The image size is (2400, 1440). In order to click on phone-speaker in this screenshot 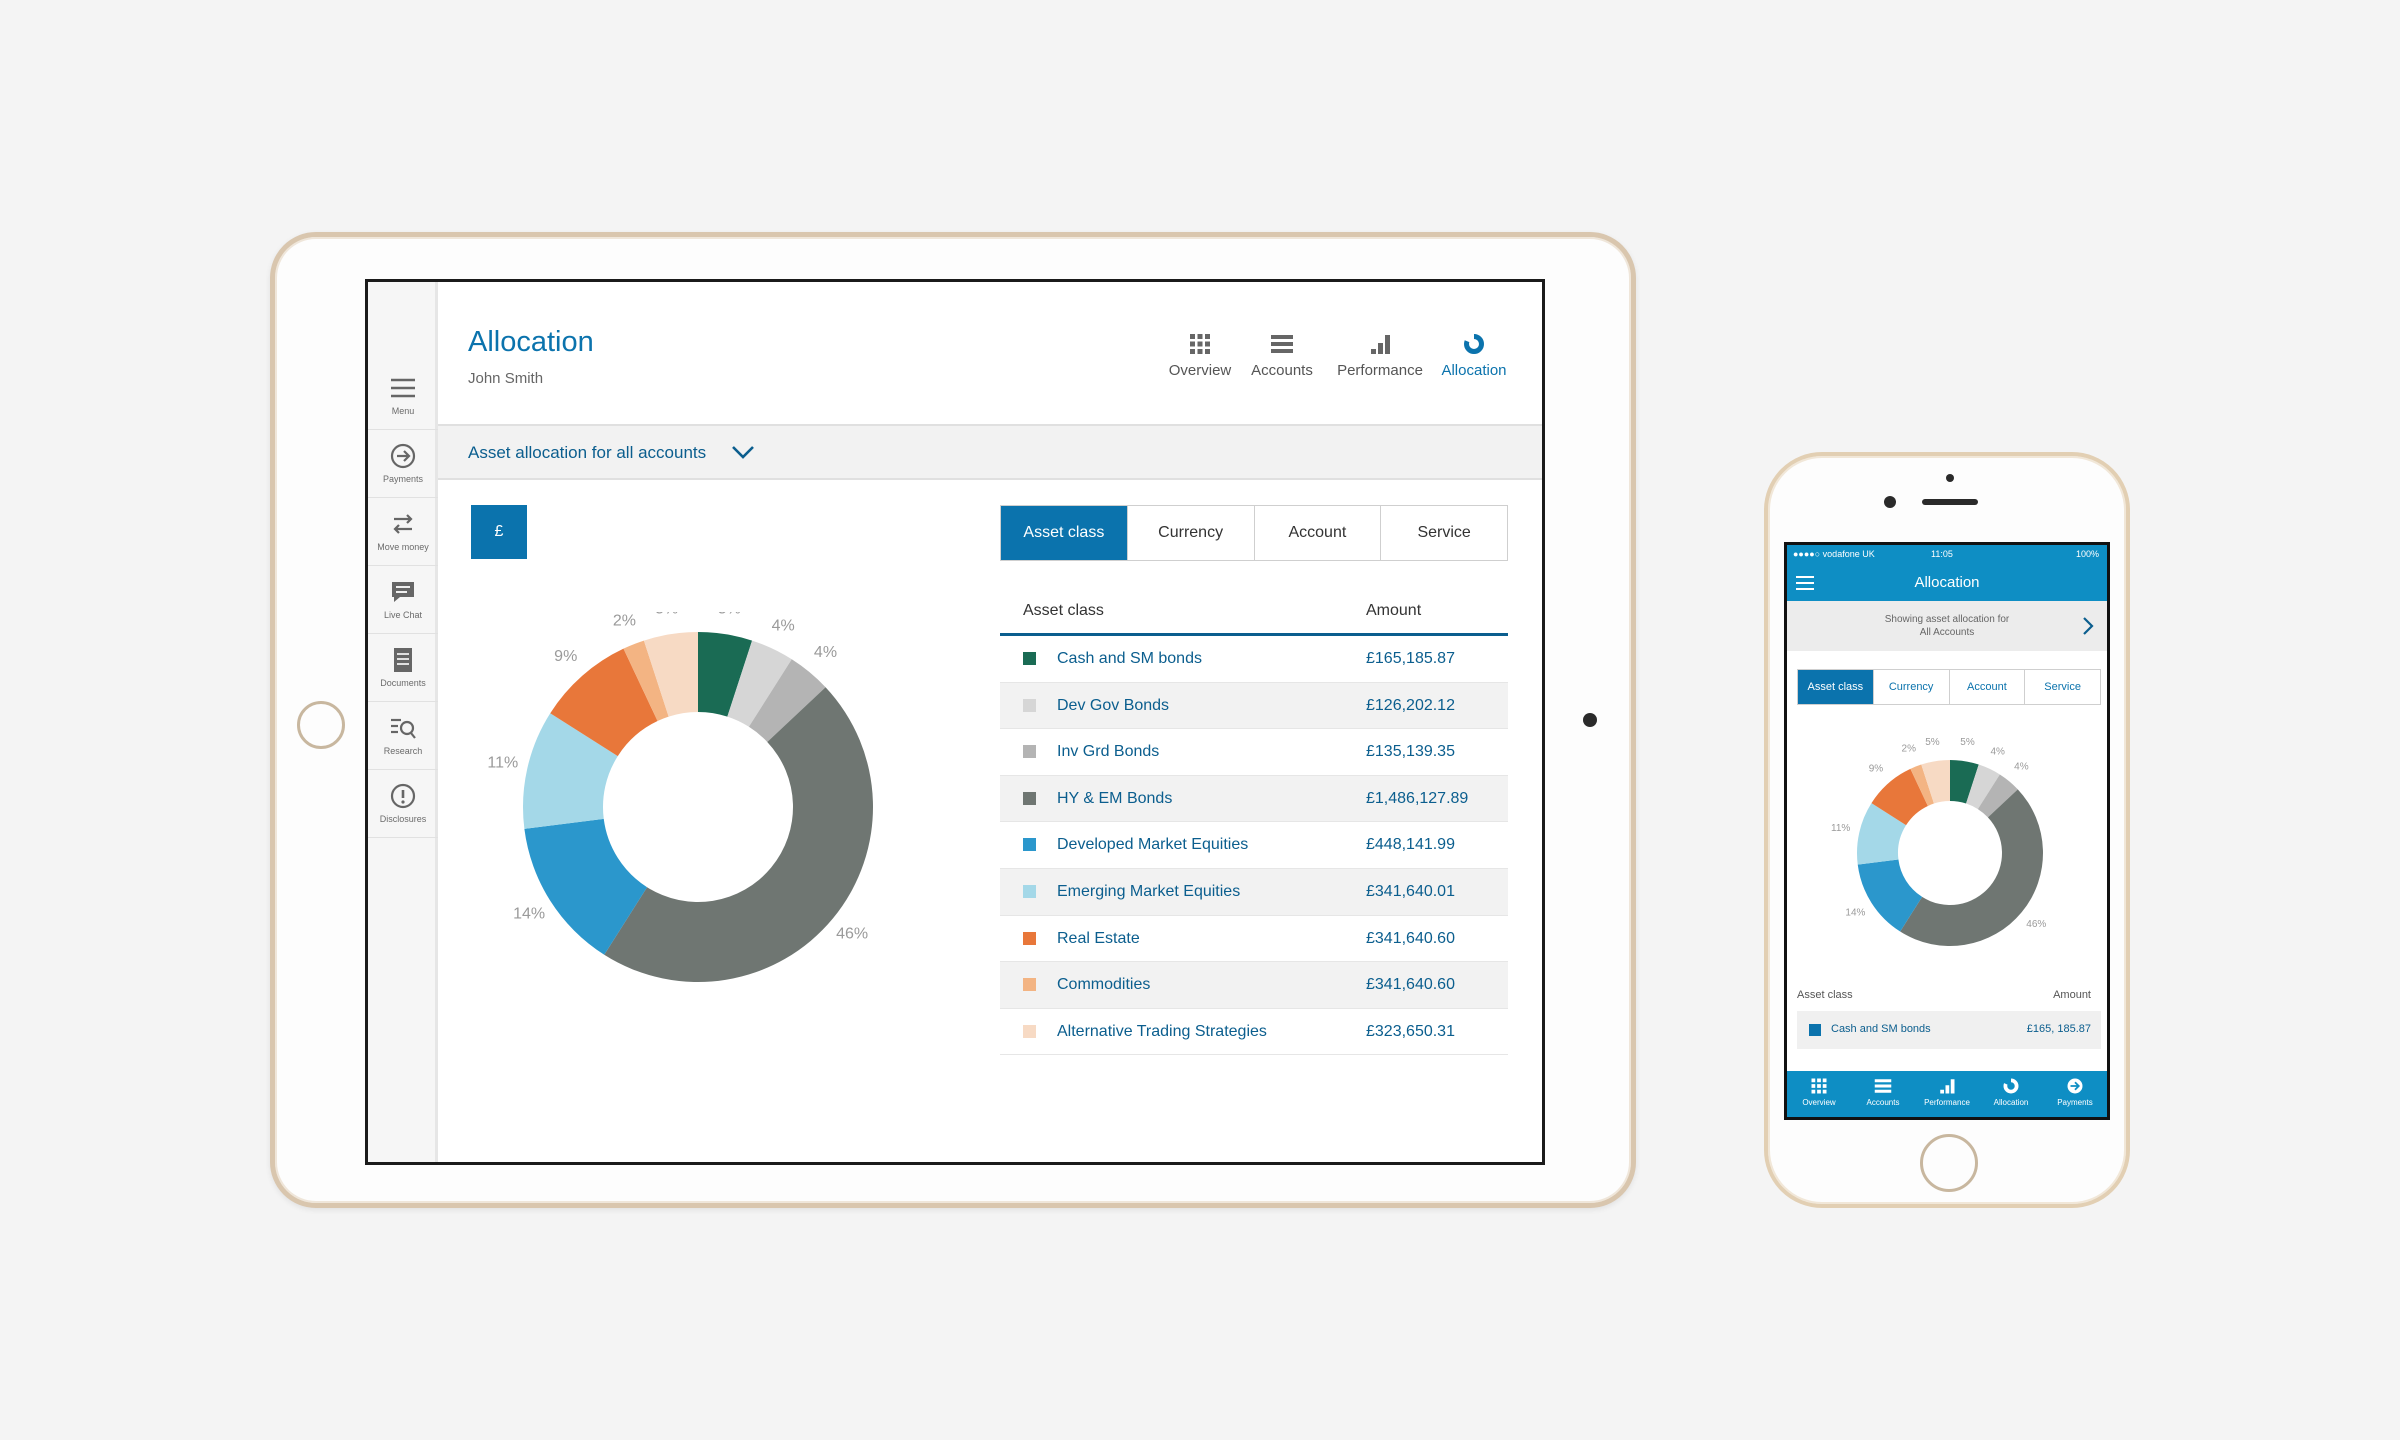, I will do `click(1950, 502)`.